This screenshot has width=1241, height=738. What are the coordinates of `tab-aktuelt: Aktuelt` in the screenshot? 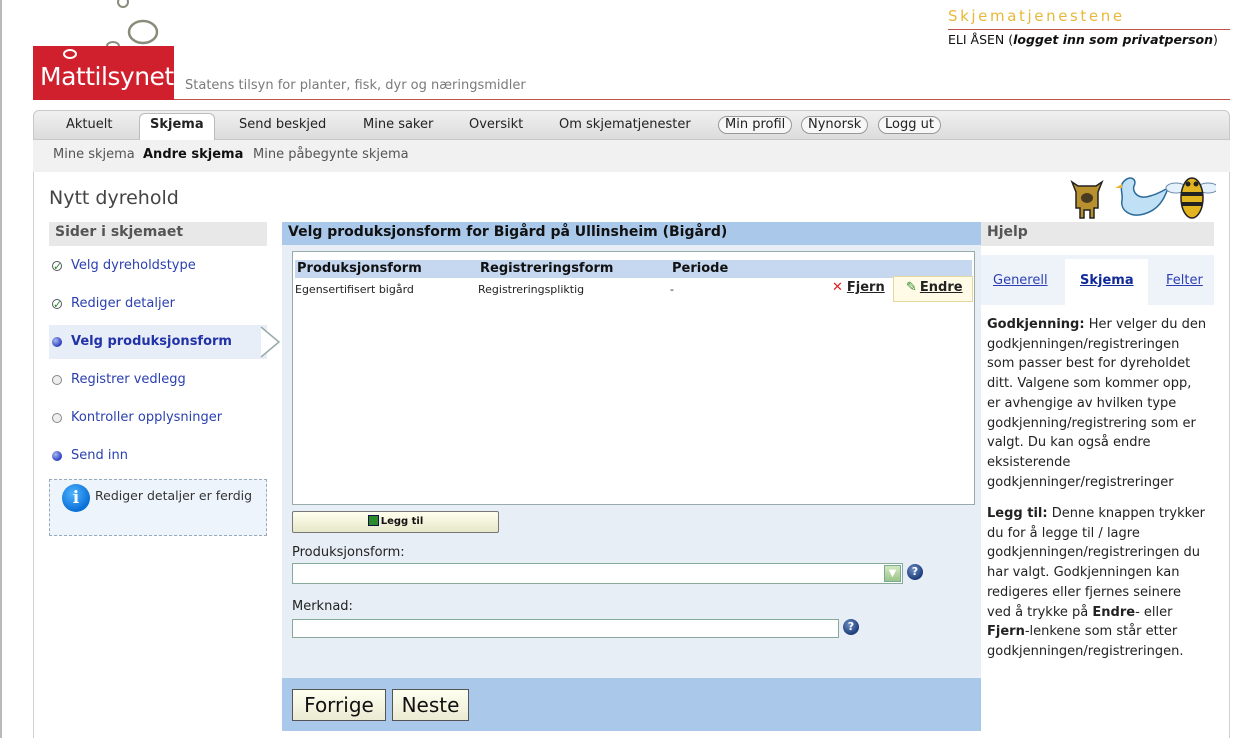 It's located at (89, 124).